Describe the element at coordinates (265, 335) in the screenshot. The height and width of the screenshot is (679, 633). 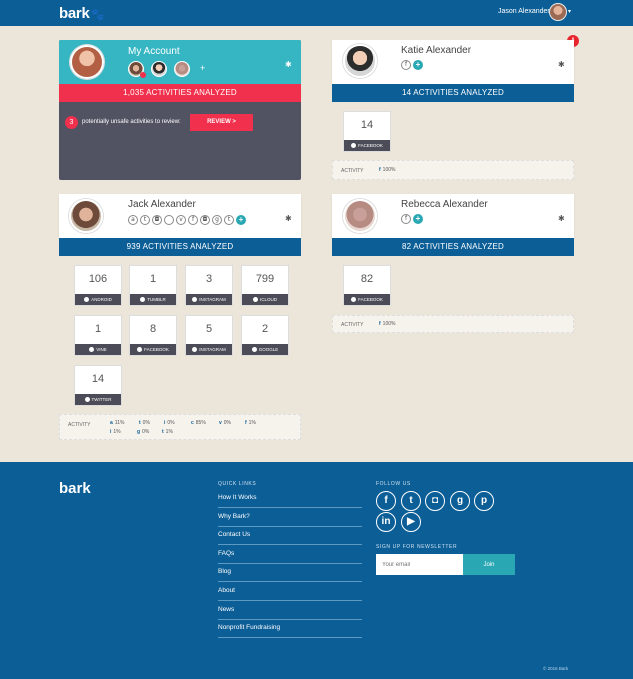
I see `stat-tile: 2 GOOGLE` at that location.